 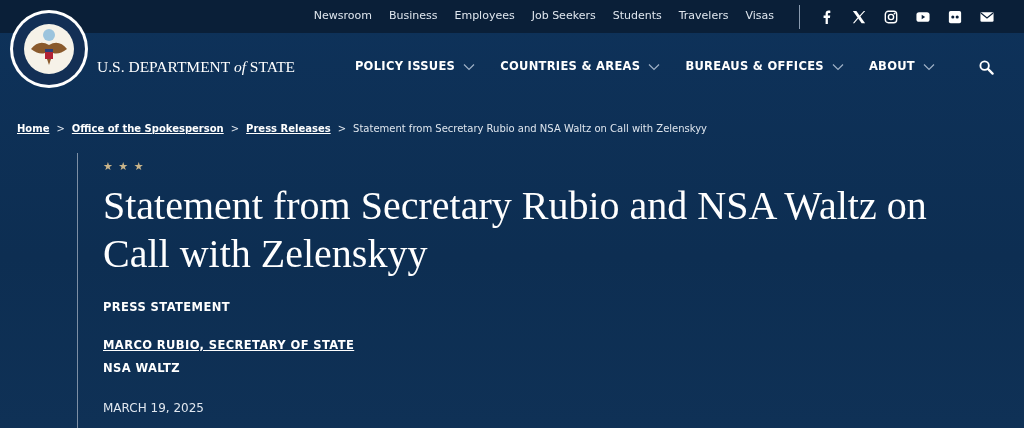 I want to click on author-name: NSA WALTZ, so click(x=142, y=368).